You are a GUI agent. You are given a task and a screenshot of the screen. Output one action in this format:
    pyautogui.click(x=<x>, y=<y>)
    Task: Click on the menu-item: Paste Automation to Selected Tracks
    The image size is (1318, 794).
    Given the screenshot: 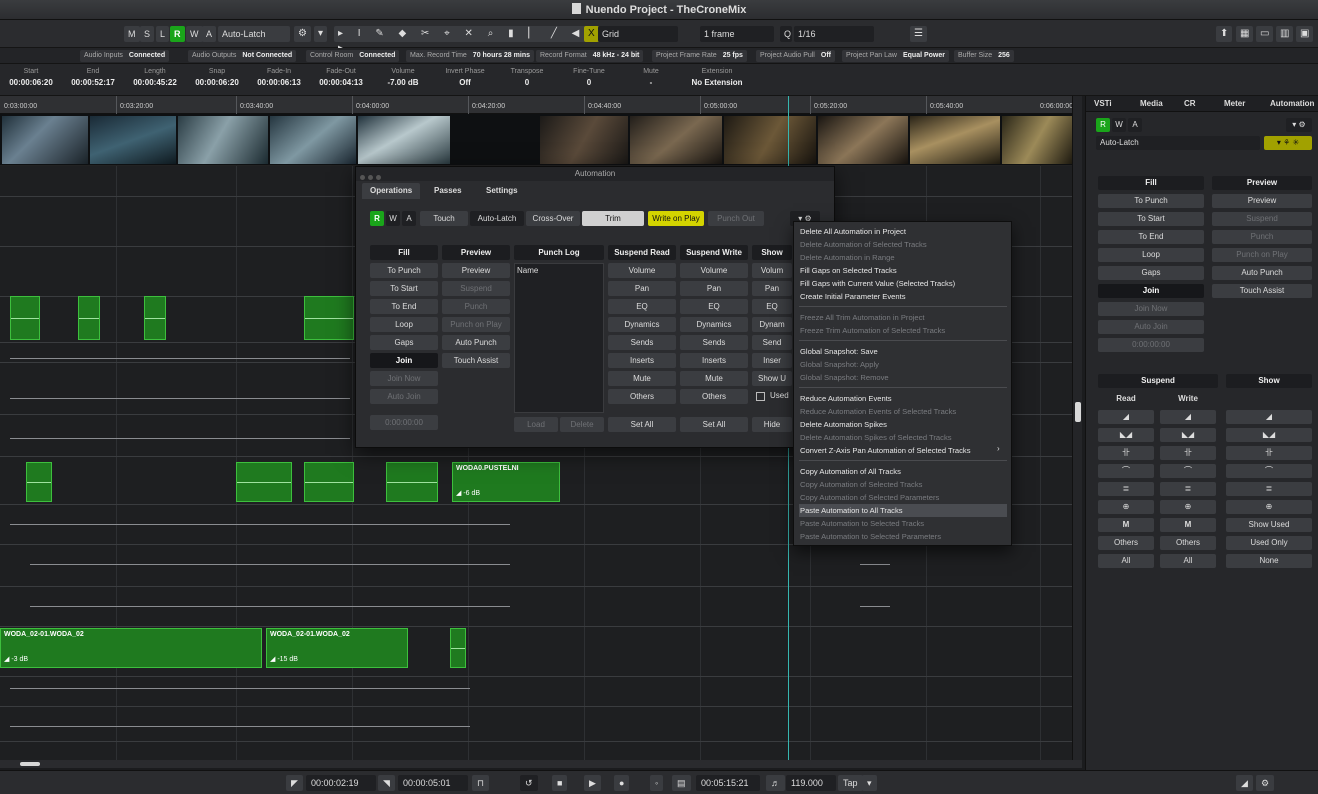 What is the action you would take?
    pyautogui.click(x=903, y=523)
    